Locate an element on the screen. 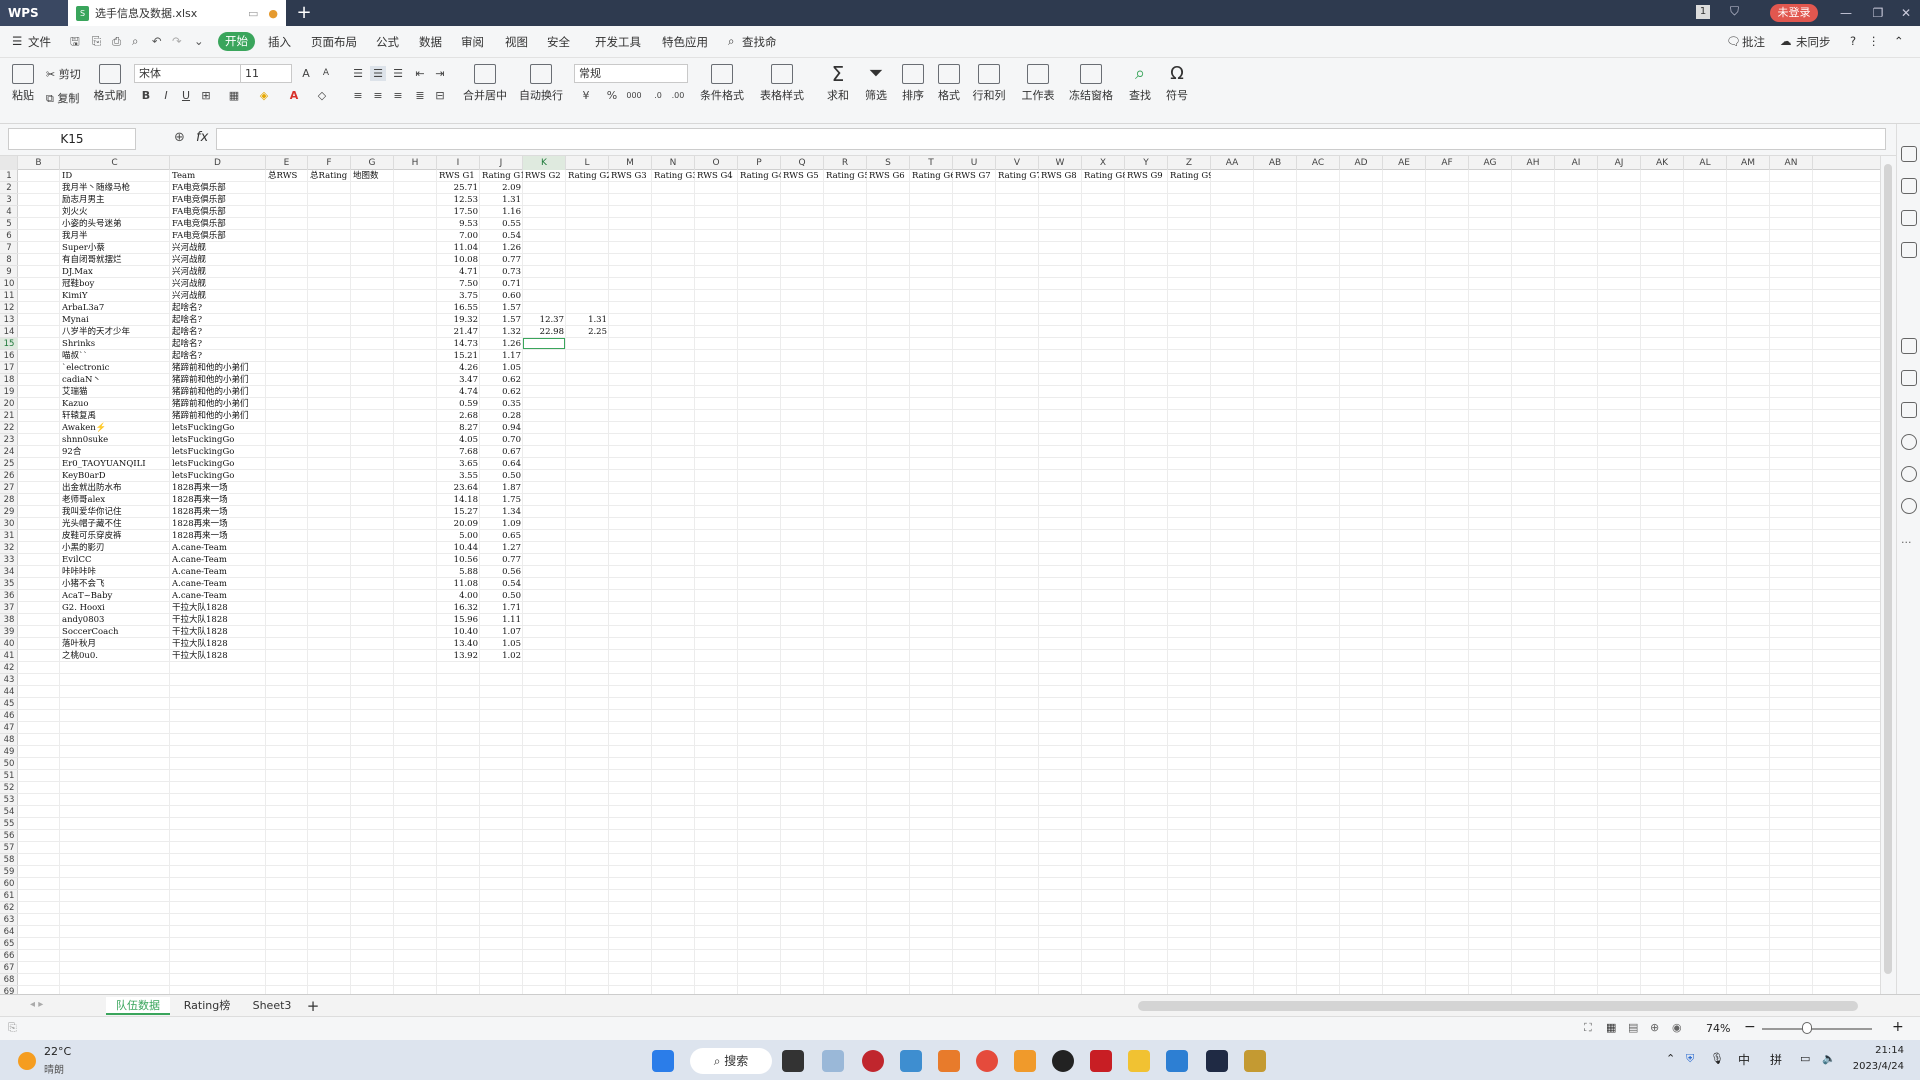 The width and height of the screenshot is (1920, 1080). fx-icon: fx is located at coordinates (202, 137).